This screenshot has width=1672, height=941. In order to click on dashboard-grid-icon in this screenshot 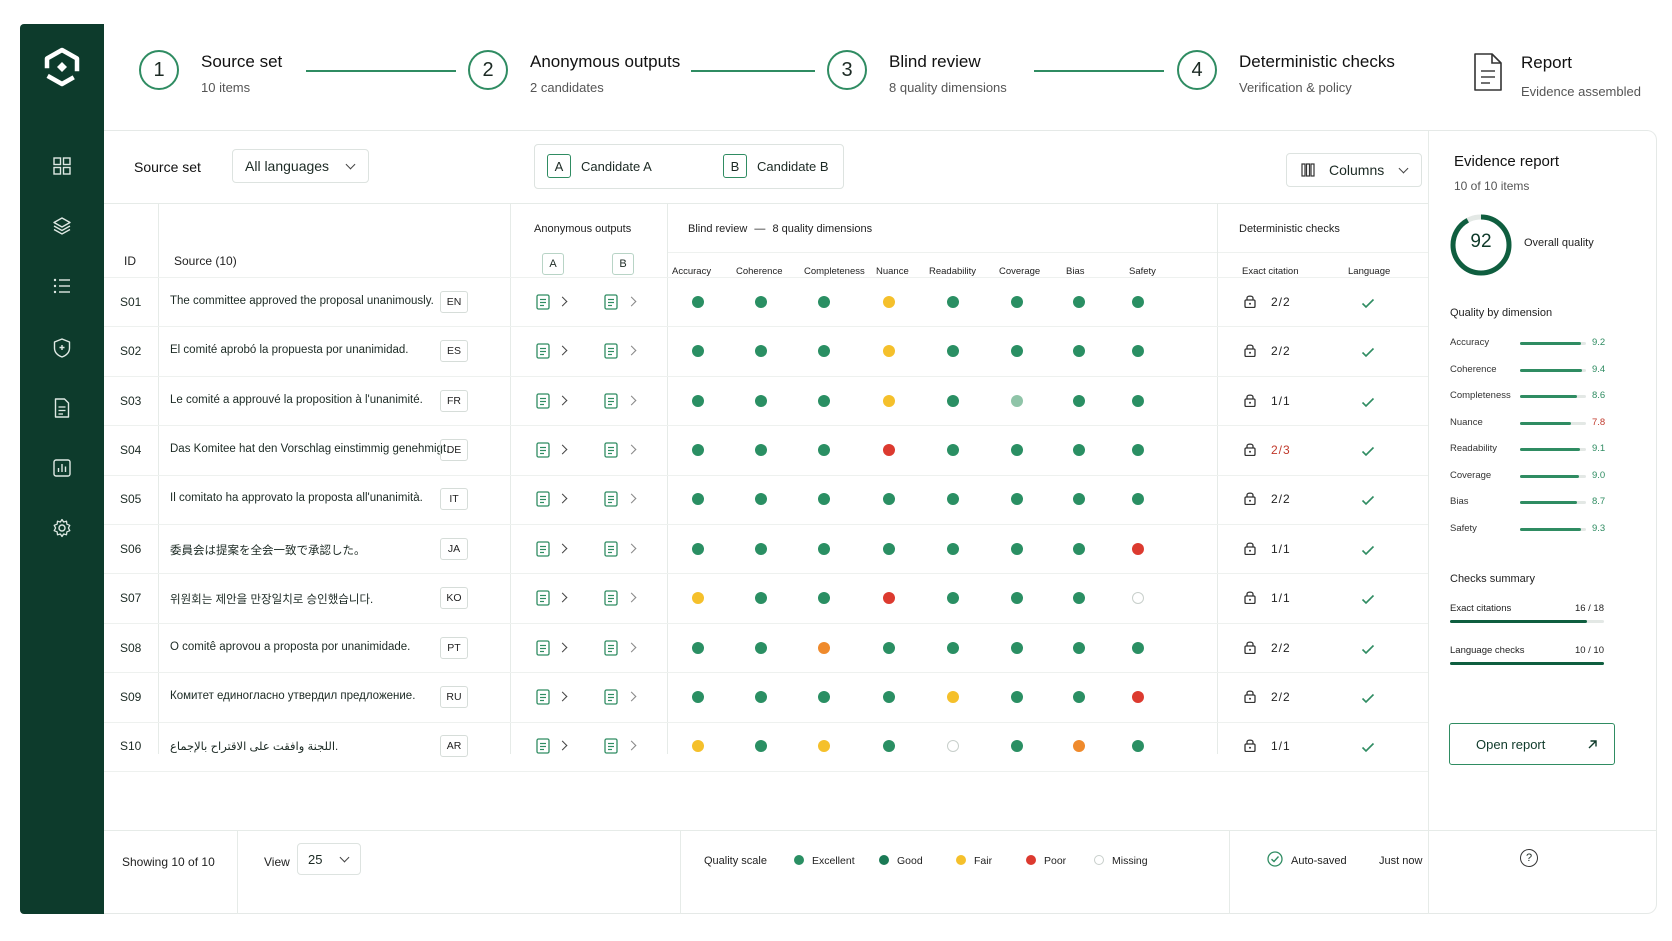, I will do `click(62, 166)`.